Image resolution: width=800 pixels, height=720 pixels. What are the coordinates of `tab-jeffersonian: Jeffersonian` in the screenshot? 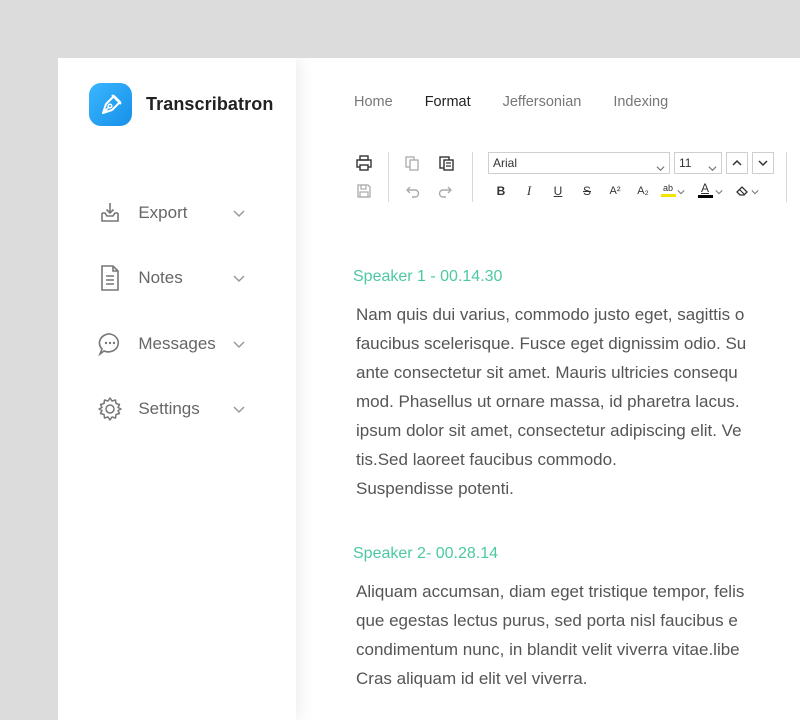 It's located at (542, 105).